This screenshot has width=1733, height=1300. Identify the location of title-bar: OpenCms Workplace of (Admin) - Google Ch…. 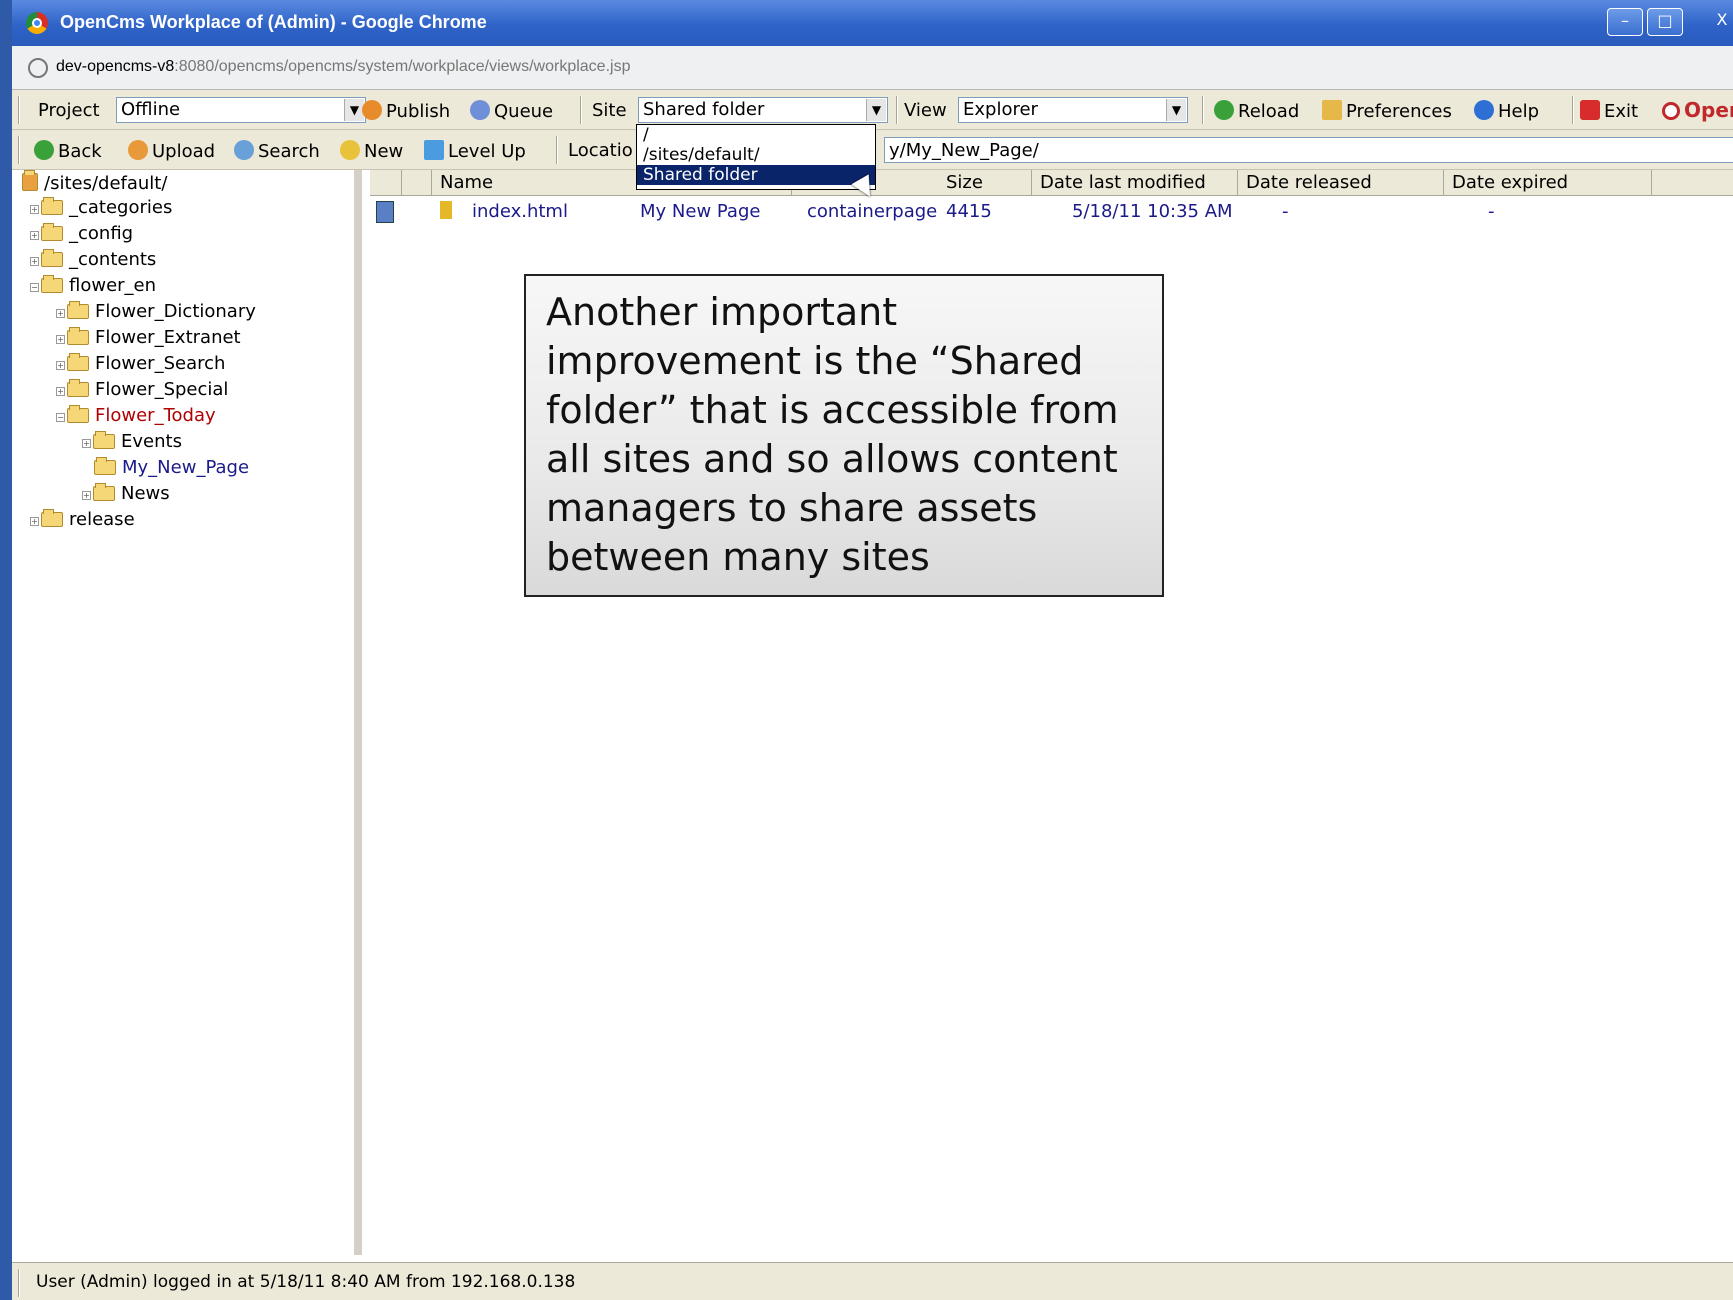
(872, 23).